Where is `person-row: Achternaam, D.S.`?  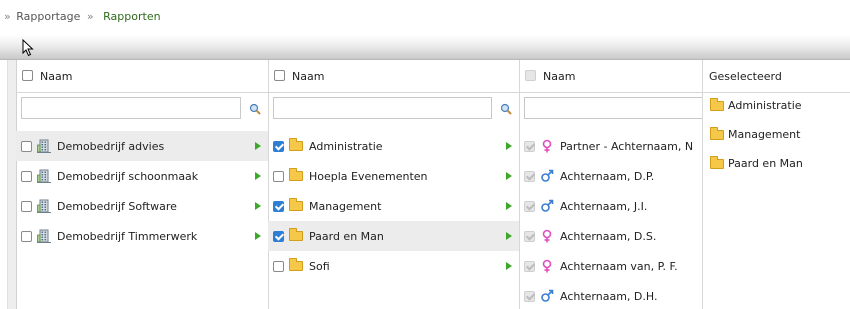 person-row: Achternaam, D.S. is located at coordinates (610, 236).